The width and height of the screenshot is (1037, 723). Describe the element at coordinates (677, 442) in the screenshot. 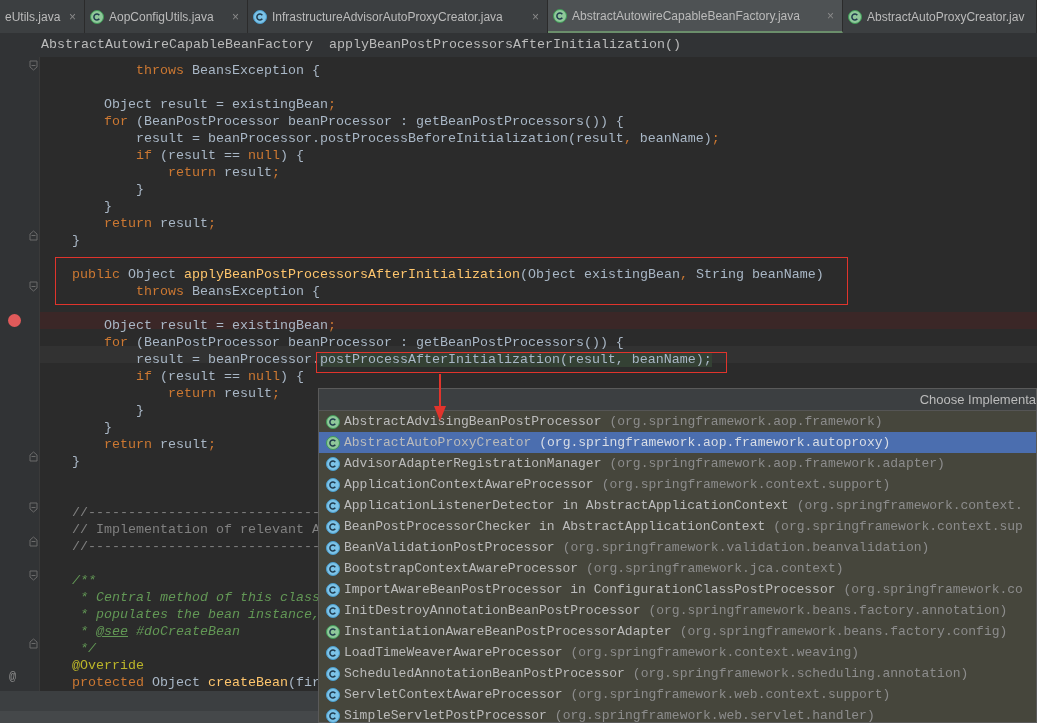

I see `implementation-item: AbstractAutoProxyCreator (org.springframework.aop.framework.autoproxy)` at that location.